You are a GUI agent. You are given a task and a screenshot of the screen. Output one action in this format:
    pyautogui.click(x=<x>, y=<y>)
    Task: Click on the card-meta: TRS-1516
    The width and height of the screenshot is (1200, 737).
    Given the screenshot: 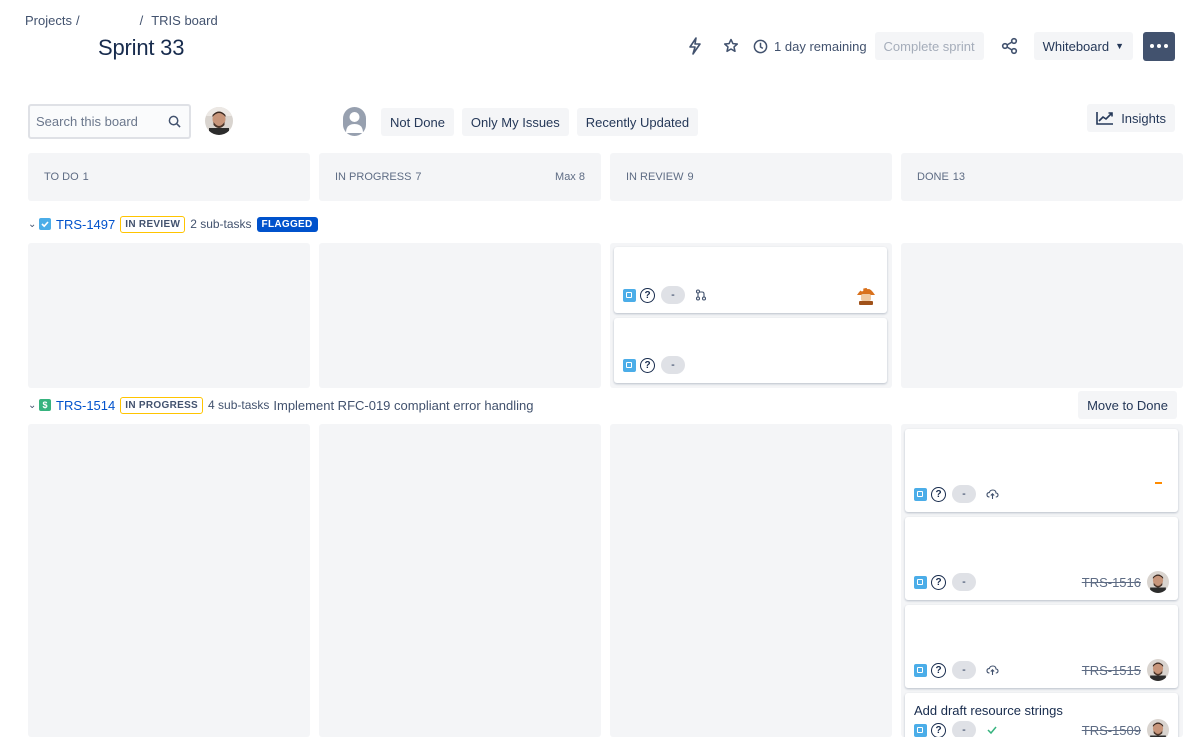 What is the action you would take?
    pyautogui.click(x=1125, y=582)
    